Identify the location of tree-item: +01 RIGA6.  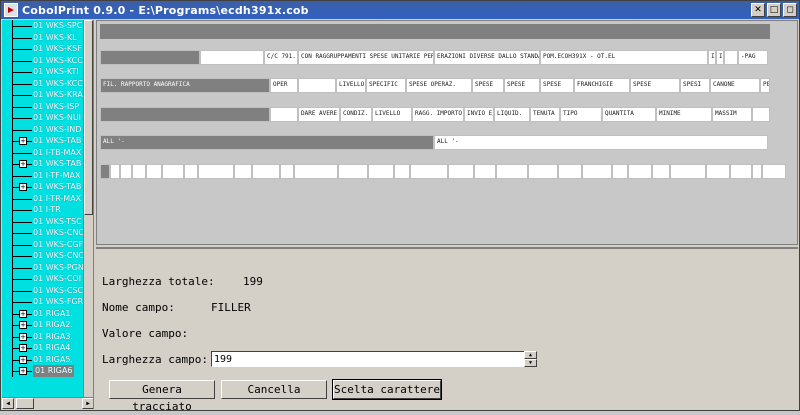
(43, 371).